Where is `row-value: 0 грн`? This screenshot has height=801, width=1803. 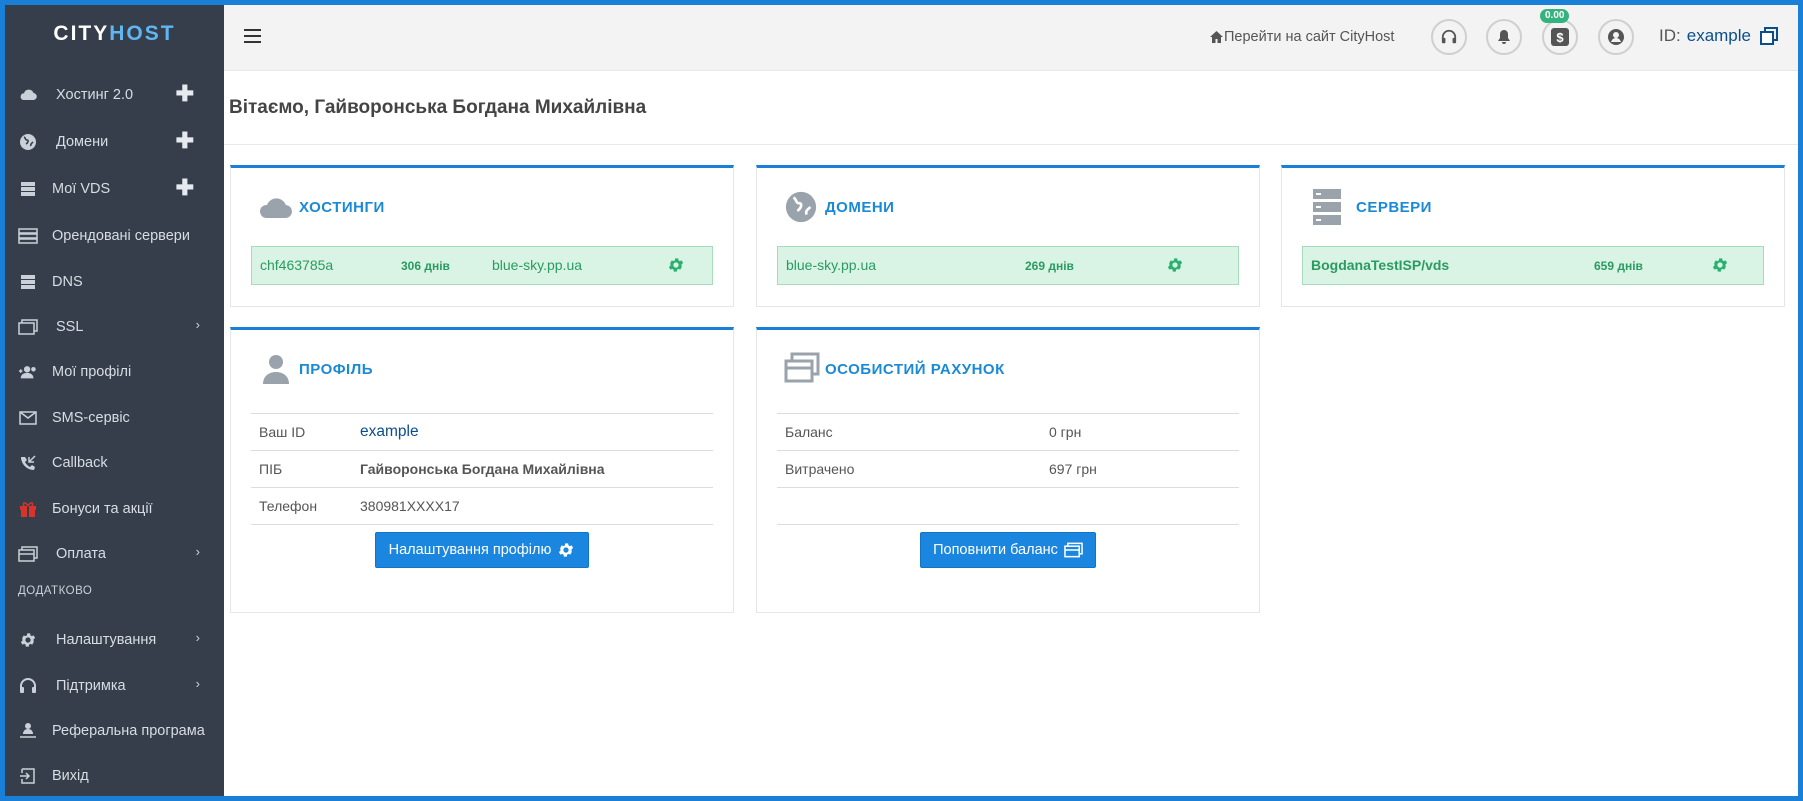 row-value: 0 грн is located at coordinates (1140, 432).